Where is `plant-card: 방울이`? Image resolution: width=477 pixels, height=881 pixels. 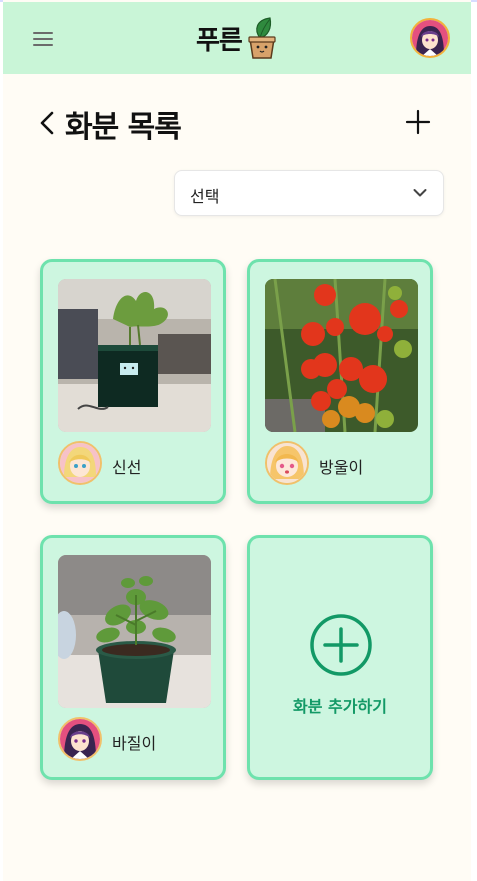
plant-card: 방울이 is located at coordinates (340, 381).